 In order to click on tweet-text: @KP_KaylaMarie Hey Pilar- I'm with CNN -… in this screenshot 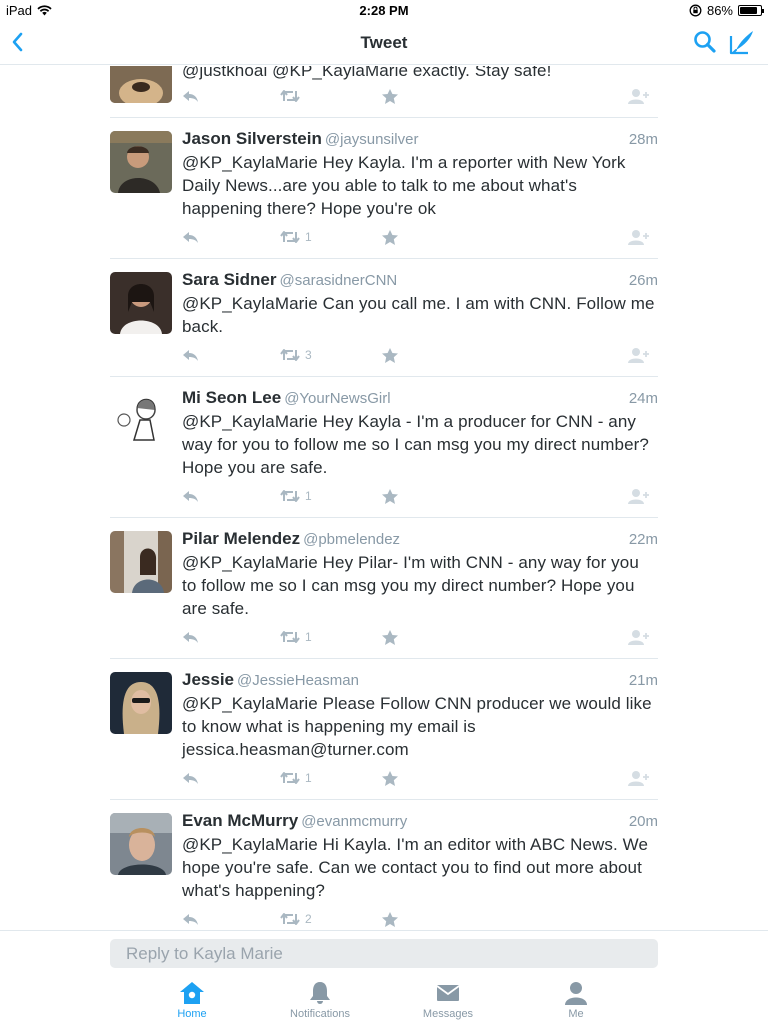, I will do `click(410, 585)`.